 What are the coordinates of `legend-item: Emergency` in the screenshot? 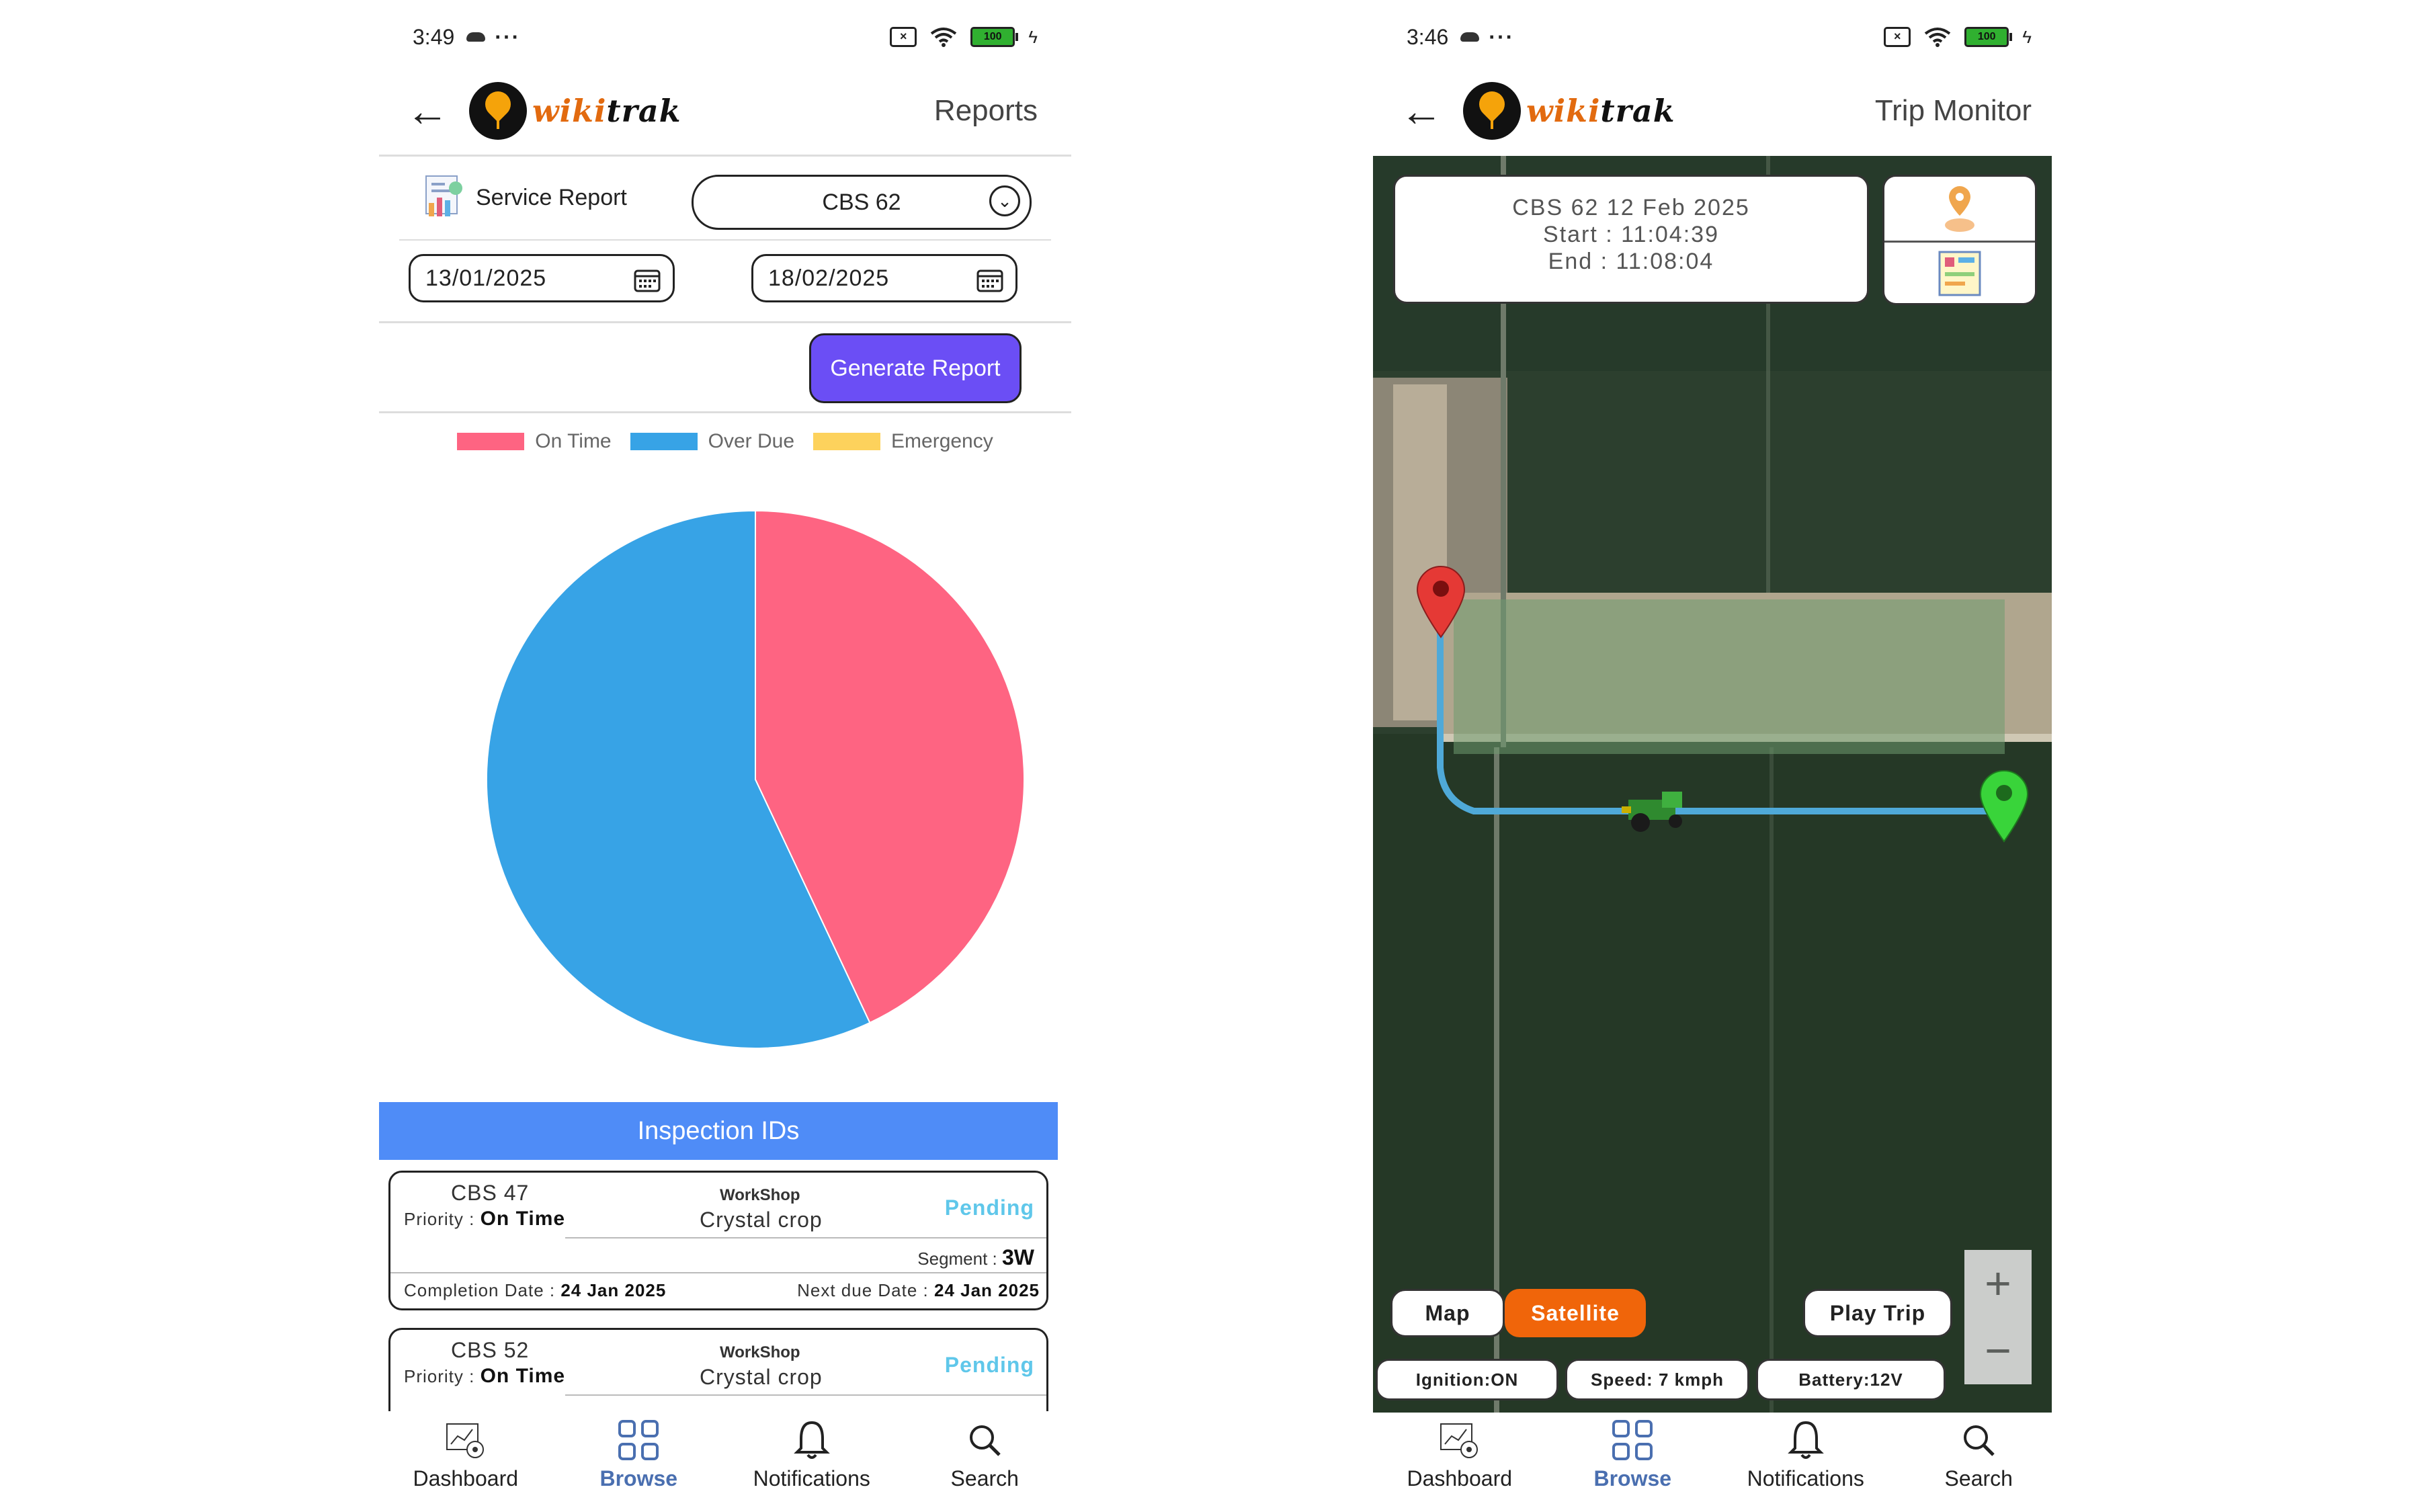 It's located at (903, 441).